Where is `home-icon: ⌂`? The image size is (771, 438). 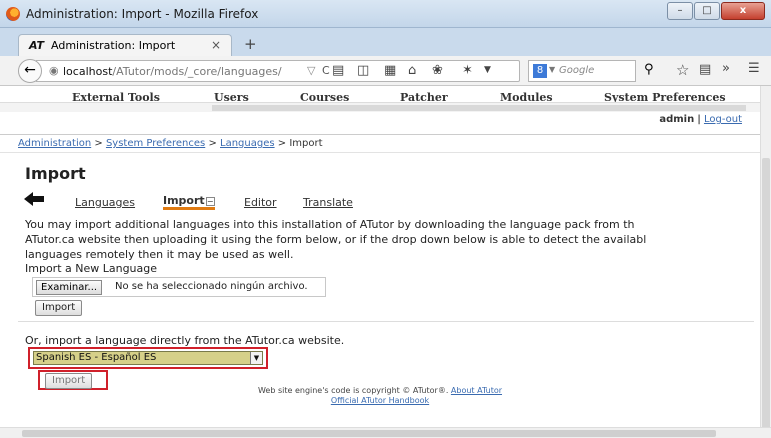
home-icon: ⌂ is located at coordinates (412, 70).